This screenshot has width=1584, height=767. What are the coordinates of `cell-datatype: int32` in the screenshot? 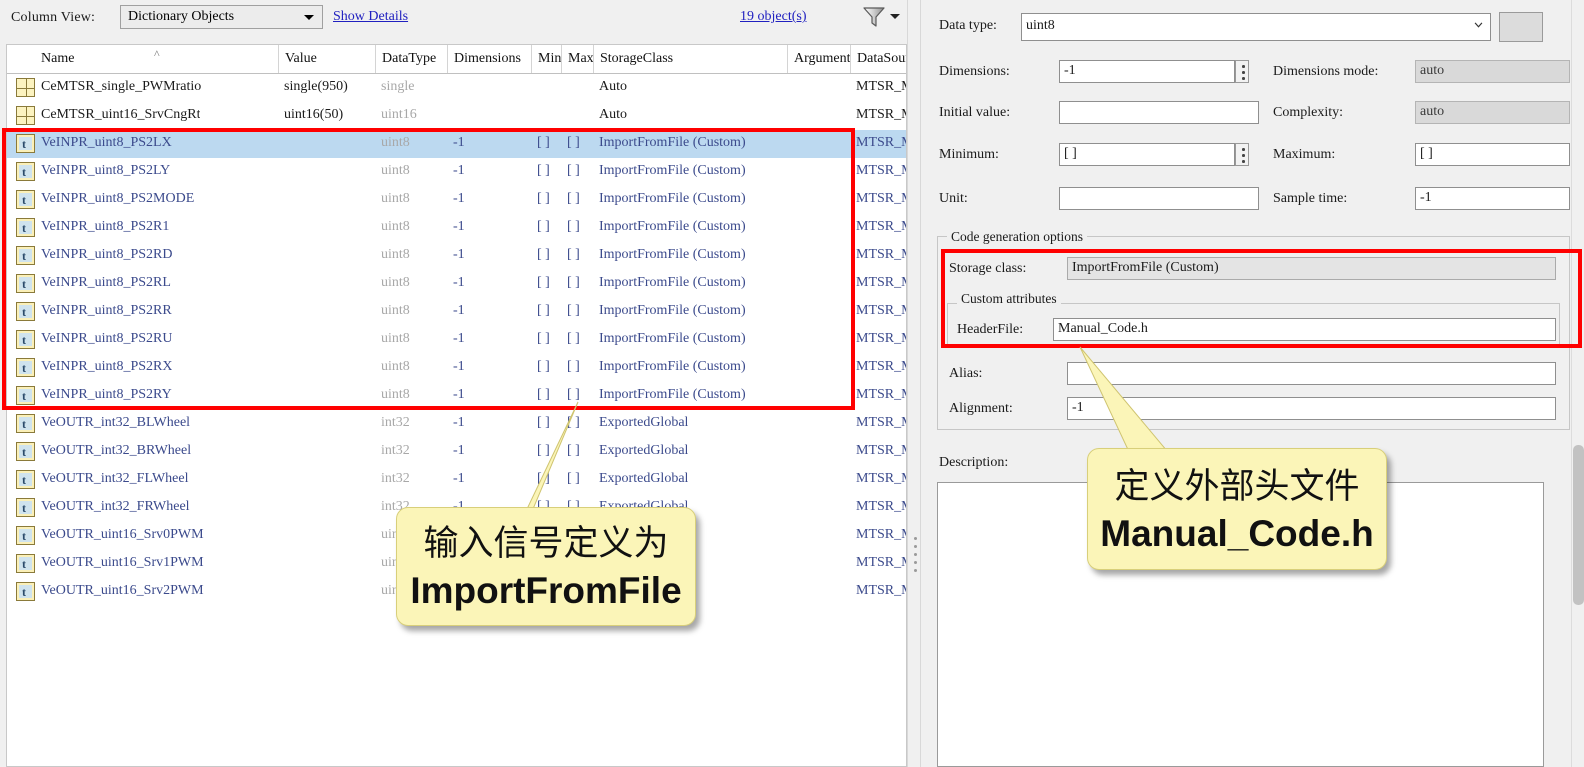 It's located at (395, 478).